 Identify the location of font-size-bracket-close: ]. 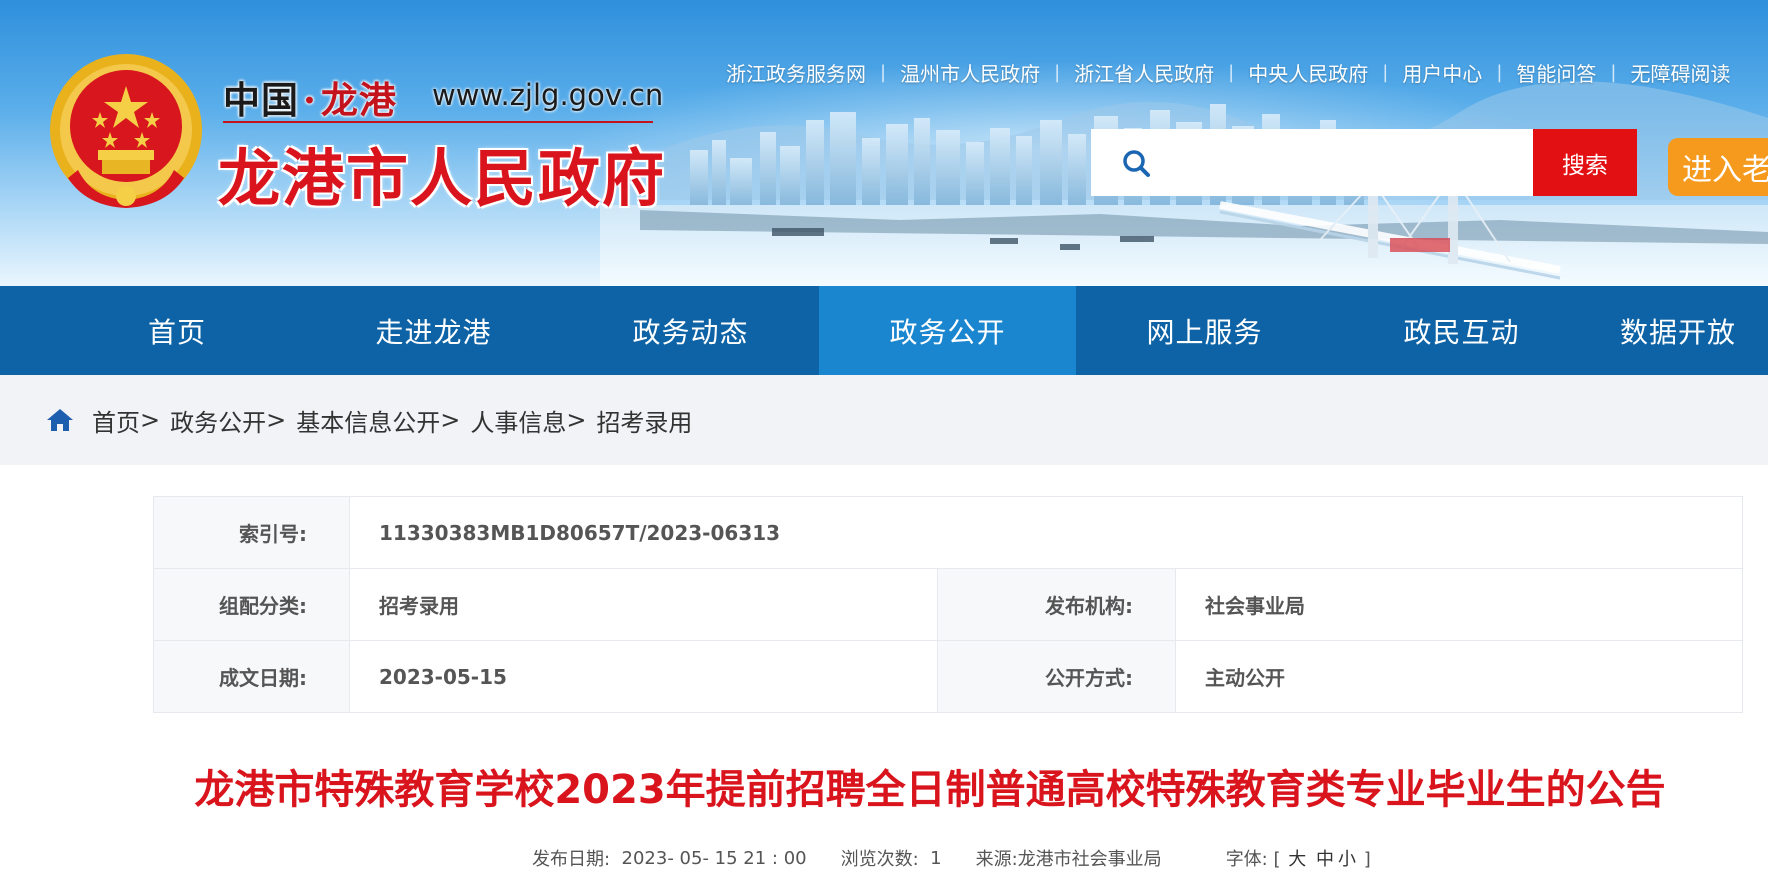
(1367, 859).